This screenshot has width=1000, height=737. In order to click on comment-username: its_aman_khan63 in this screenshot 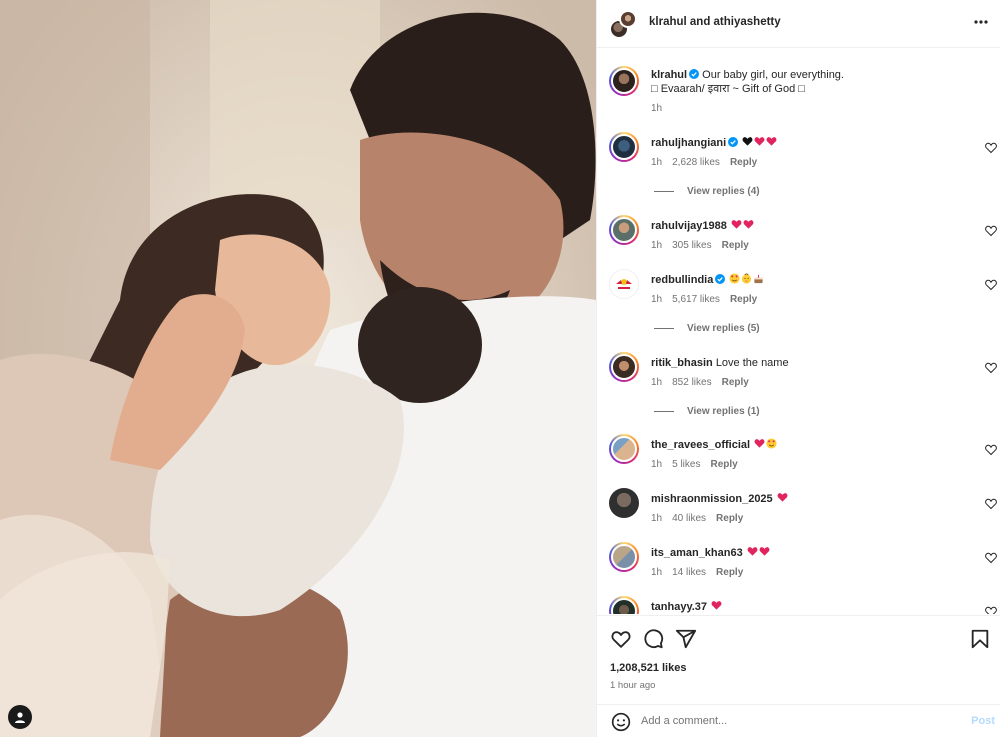, I will do `click(697, 553)`.